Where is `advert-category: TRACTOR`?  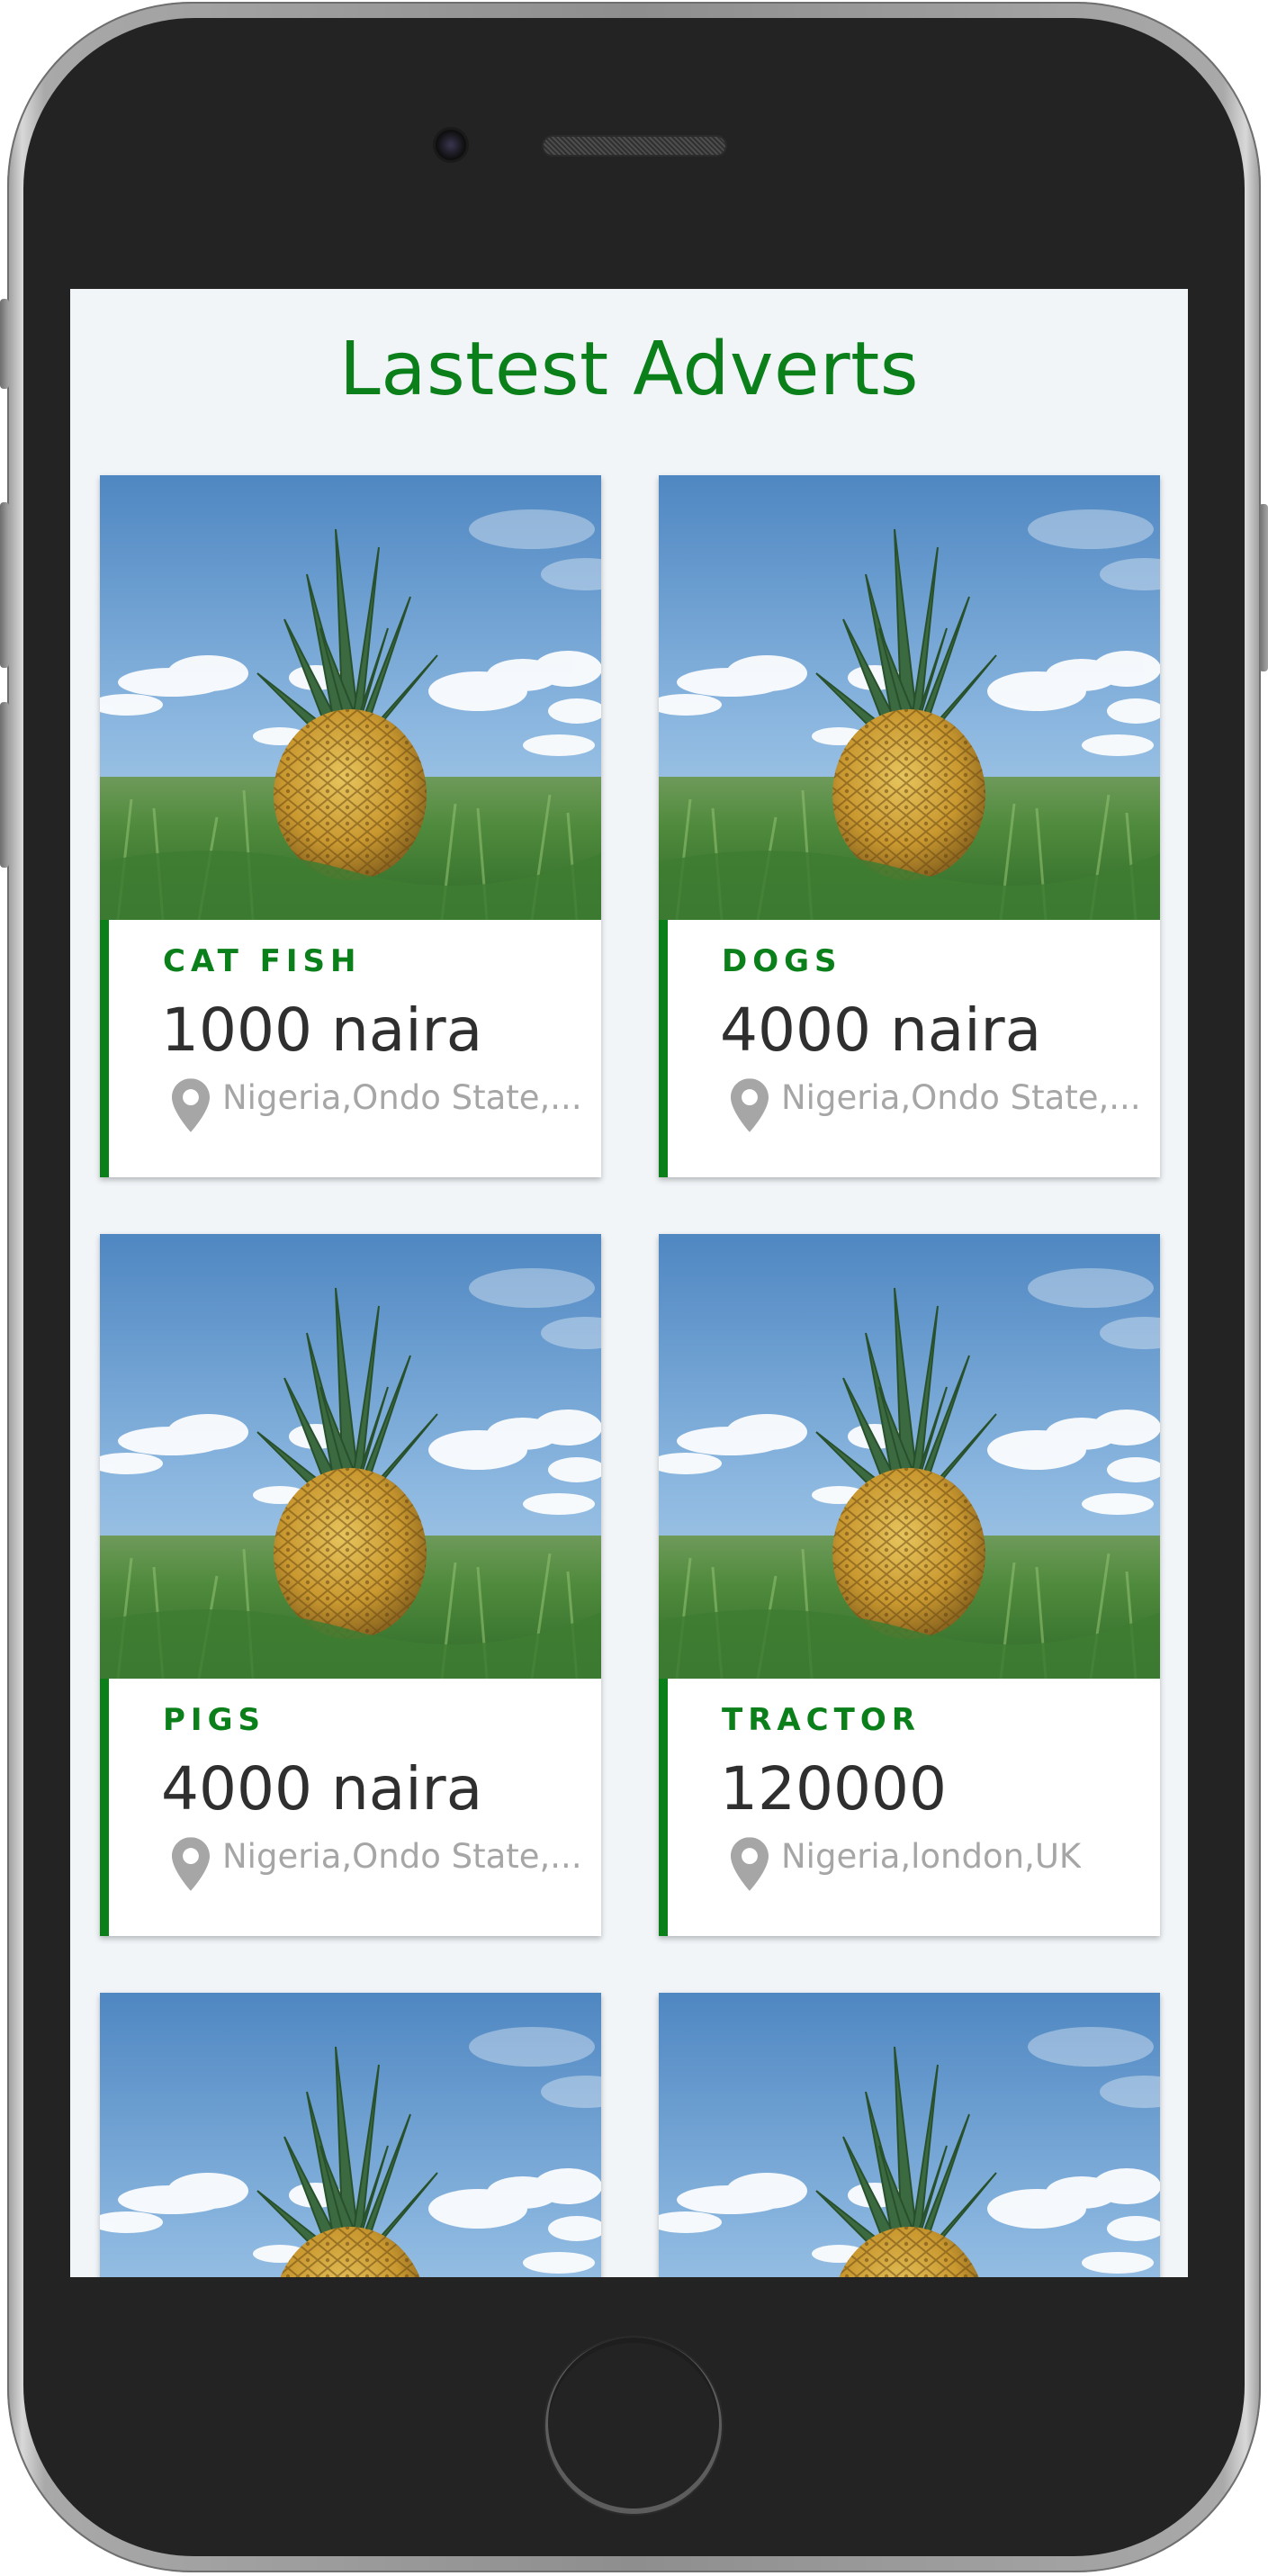 advert-category: TRACTOR is located at coordinates (821, 1720).